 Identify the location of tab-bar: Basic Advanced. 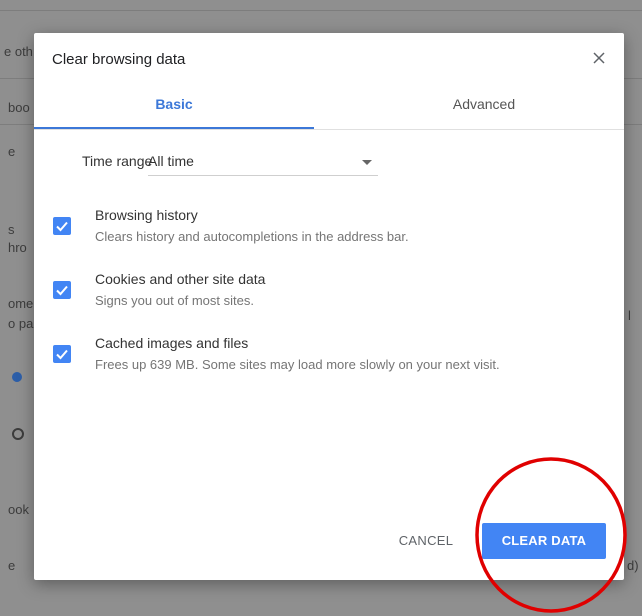
(329, 110).